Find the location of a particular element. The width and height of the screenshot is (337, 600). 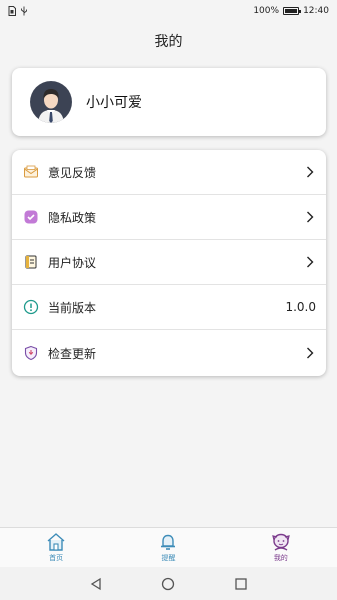

menu-item-current-version: 当前版本 1.0.0 is located at coordinates (169, 307).